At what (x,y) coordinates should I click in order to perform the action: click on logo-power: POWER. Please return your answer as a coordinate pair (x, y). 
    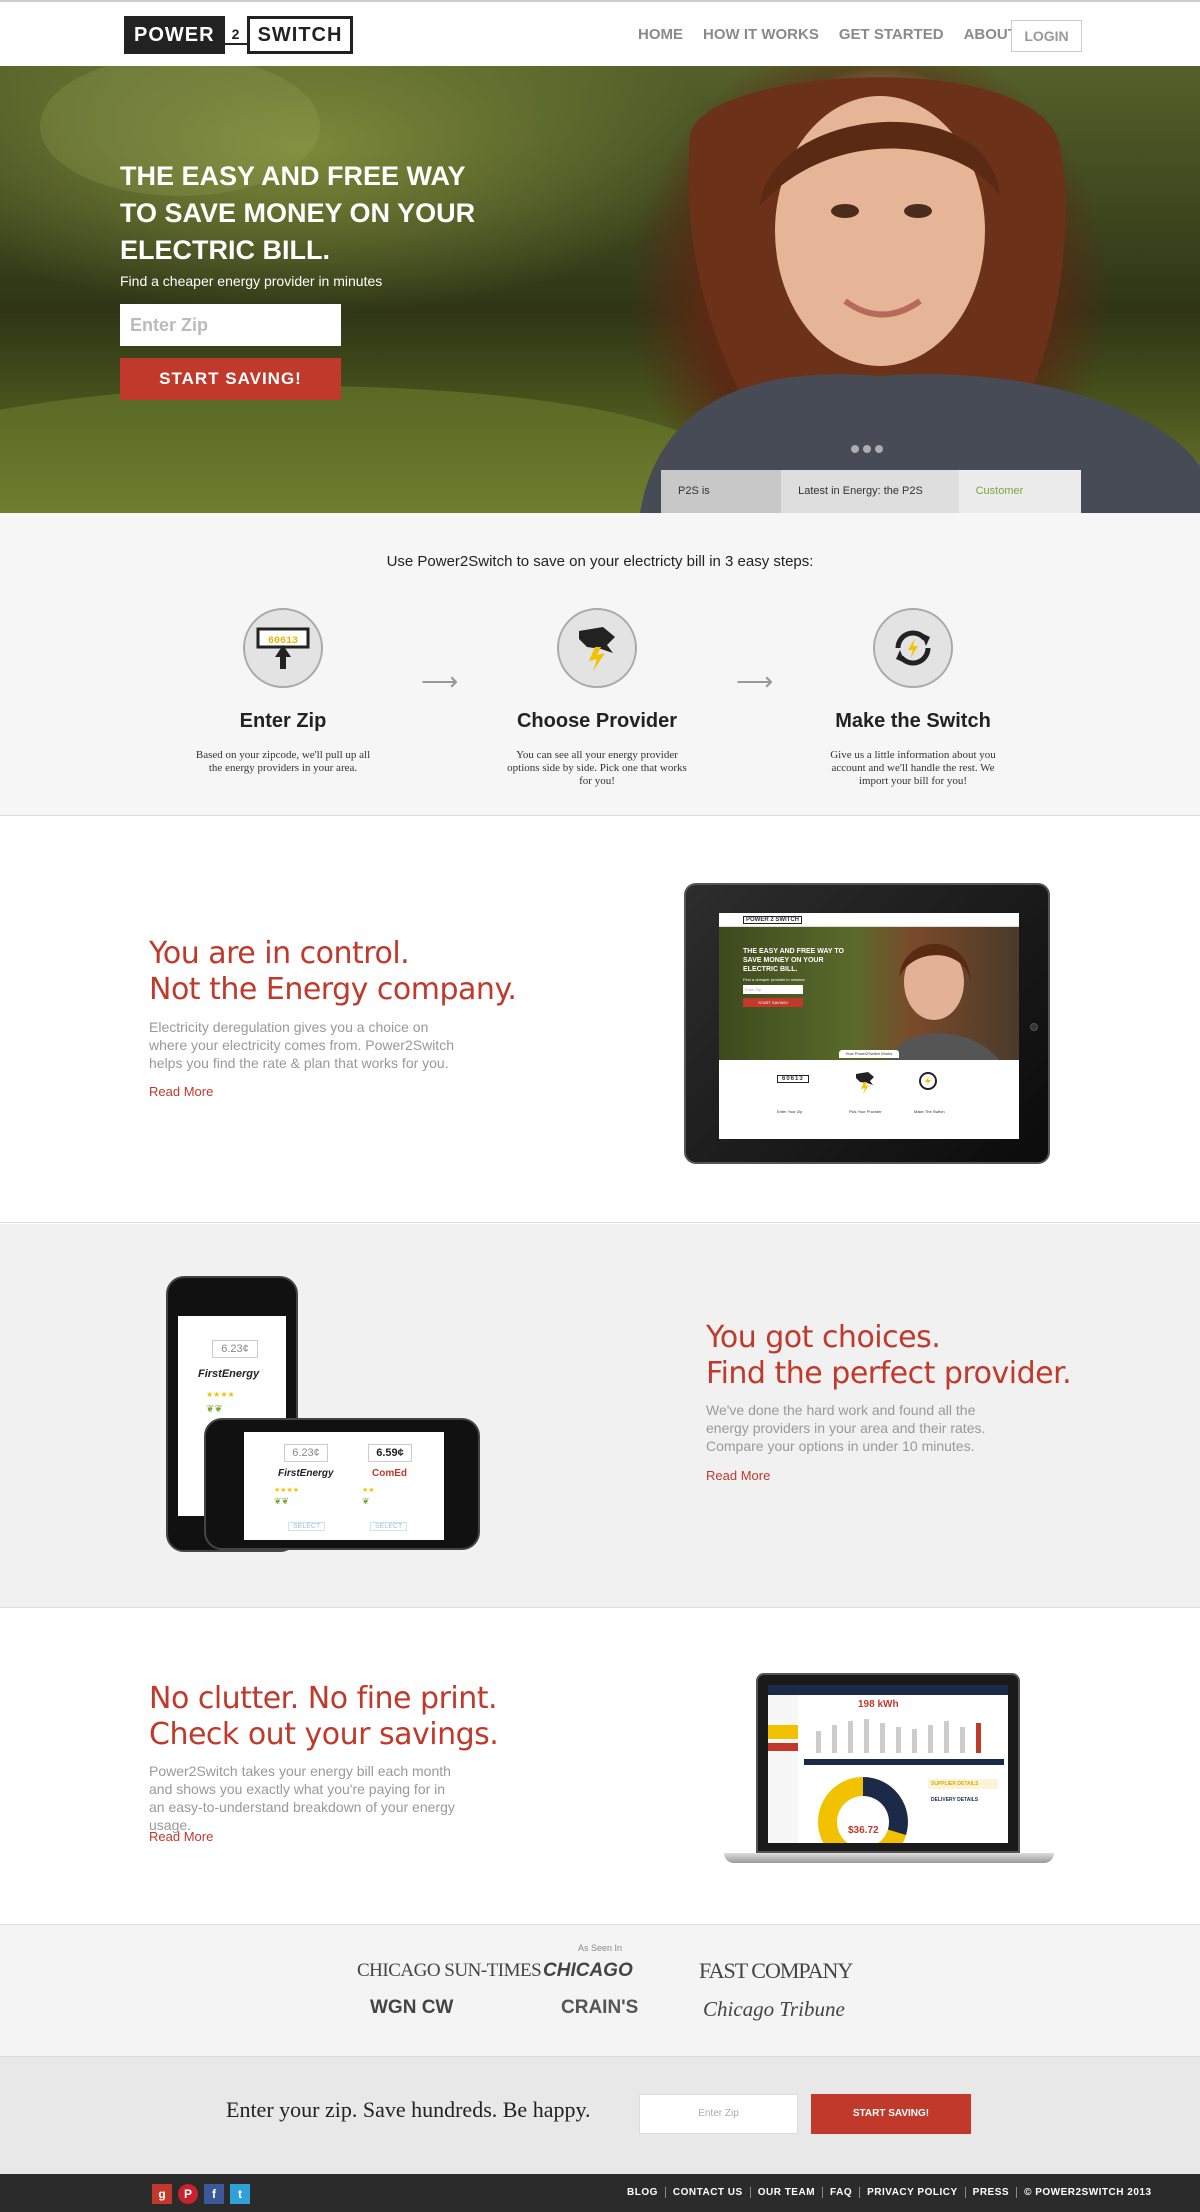
    Looking at the image, I should click on (174, 35).